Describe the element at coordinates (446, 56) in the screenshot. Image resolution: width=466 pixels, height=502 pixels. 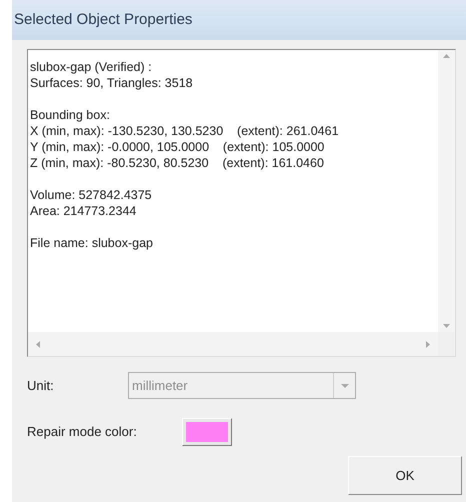
I see `scroll-up-icon` at that location.